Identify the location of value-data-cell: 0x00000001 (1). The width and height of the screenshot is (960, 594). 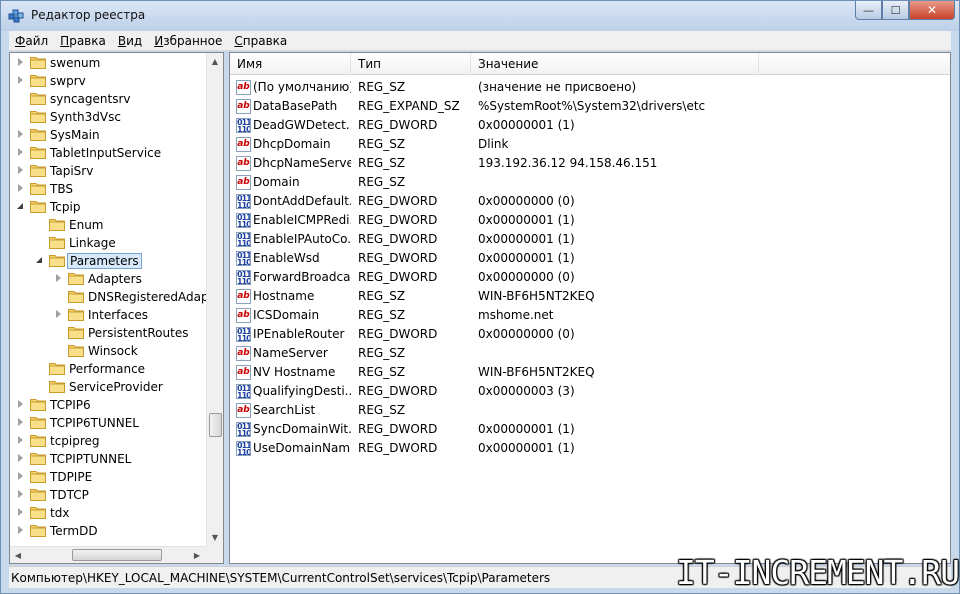
(526, 258).